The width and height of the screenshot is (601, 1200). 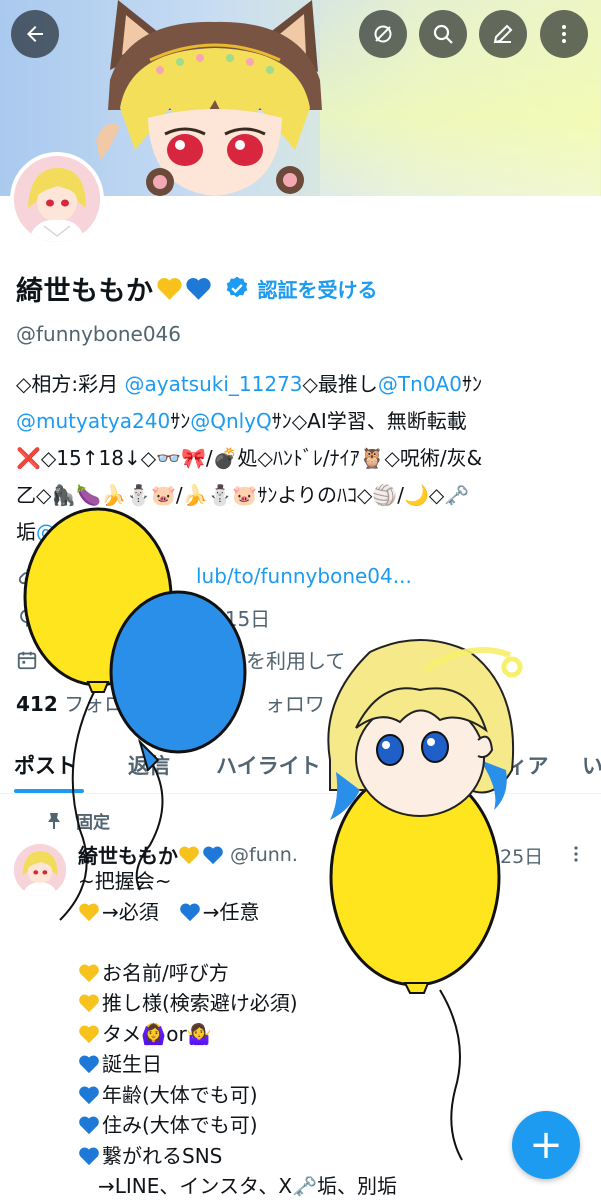 I want to click on bio-line: ◇相方:彩月 @ayatsuki_11273◇最推し@Tn0A0ｻﾝ, so click(x=303, y=384).